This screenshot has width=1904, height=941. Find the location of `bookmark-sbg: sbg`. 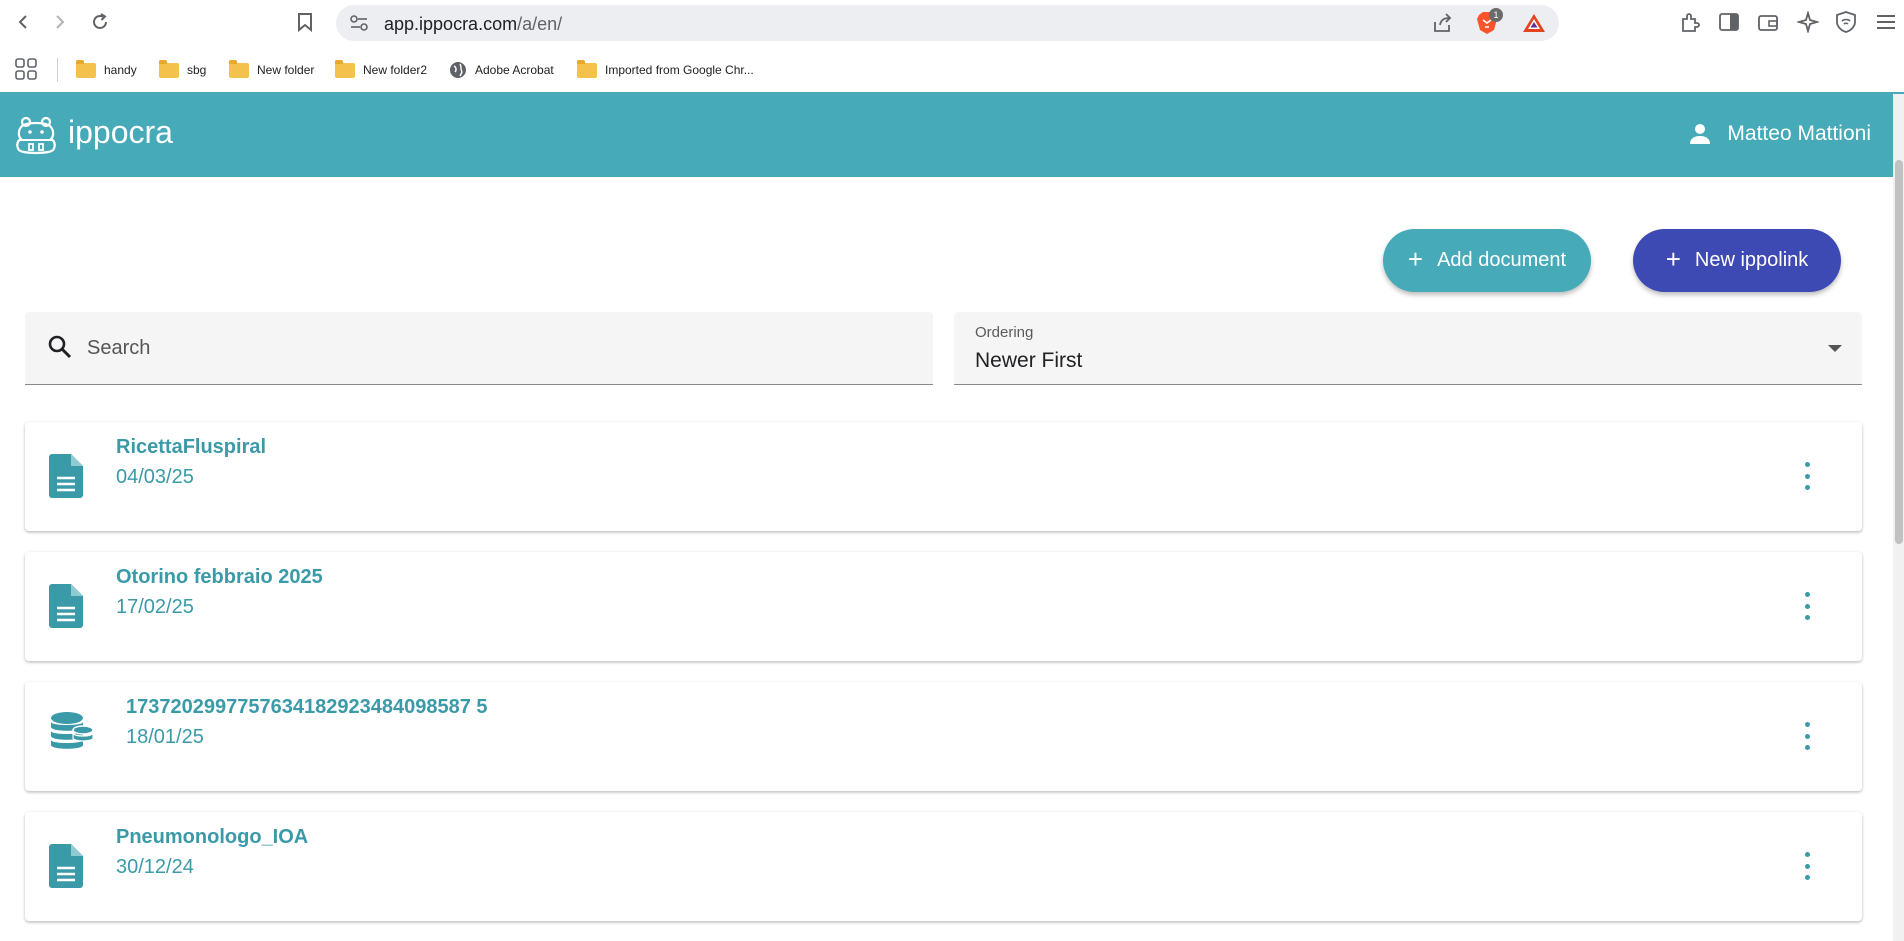

bookmark-sbg: sbg is located at coordinates (182, 70).